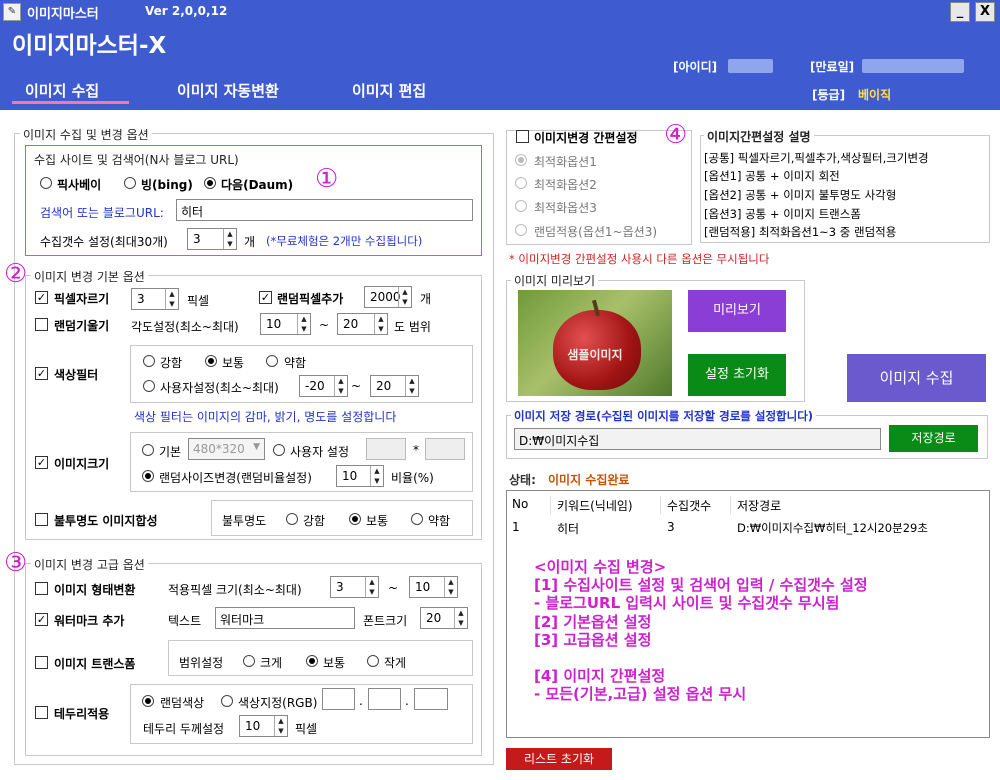 The image size is (1000, 780). Describe the element at coordinates (16, 563) in the screenshot. I see `step-3-marker: ③` at that location.